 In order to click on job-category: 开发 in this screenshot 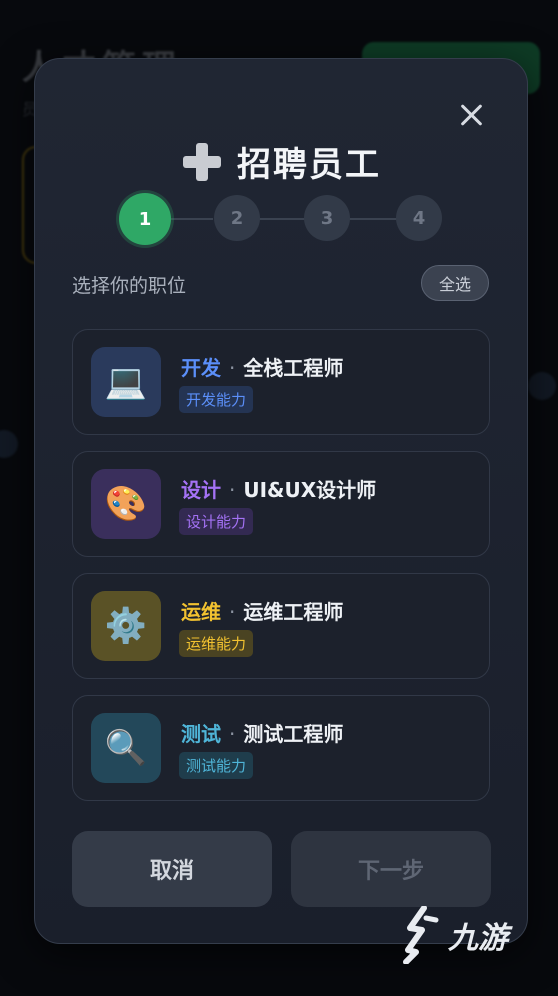, I will do `click(201, 368)`.